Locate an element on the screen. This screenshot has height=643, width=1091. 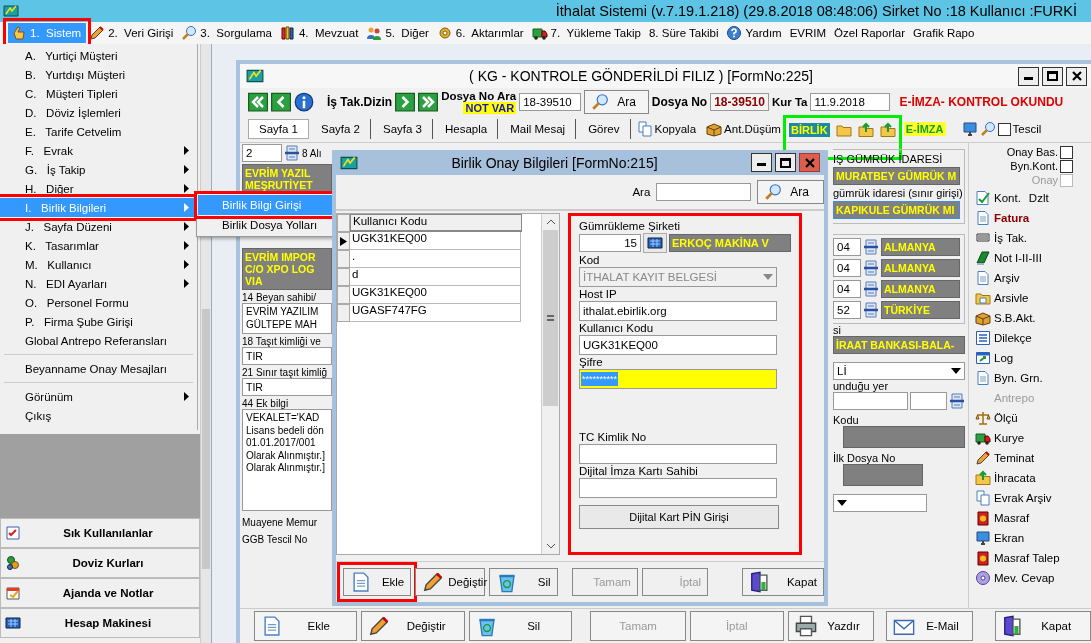
menu-item: K. Tasarımlar is located at coordinates (98, 245).